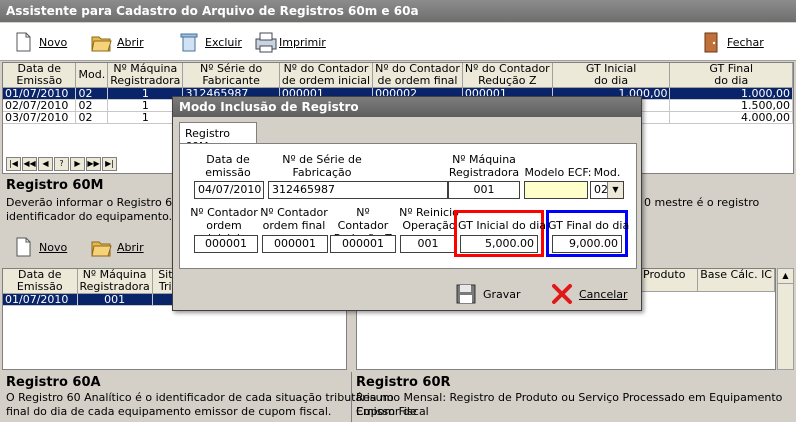 Image resolution: width=796 pixels, height=422 pixels. I want to click on registro-60r-desc-2: Cupom Fiscal, so click(392, 411).